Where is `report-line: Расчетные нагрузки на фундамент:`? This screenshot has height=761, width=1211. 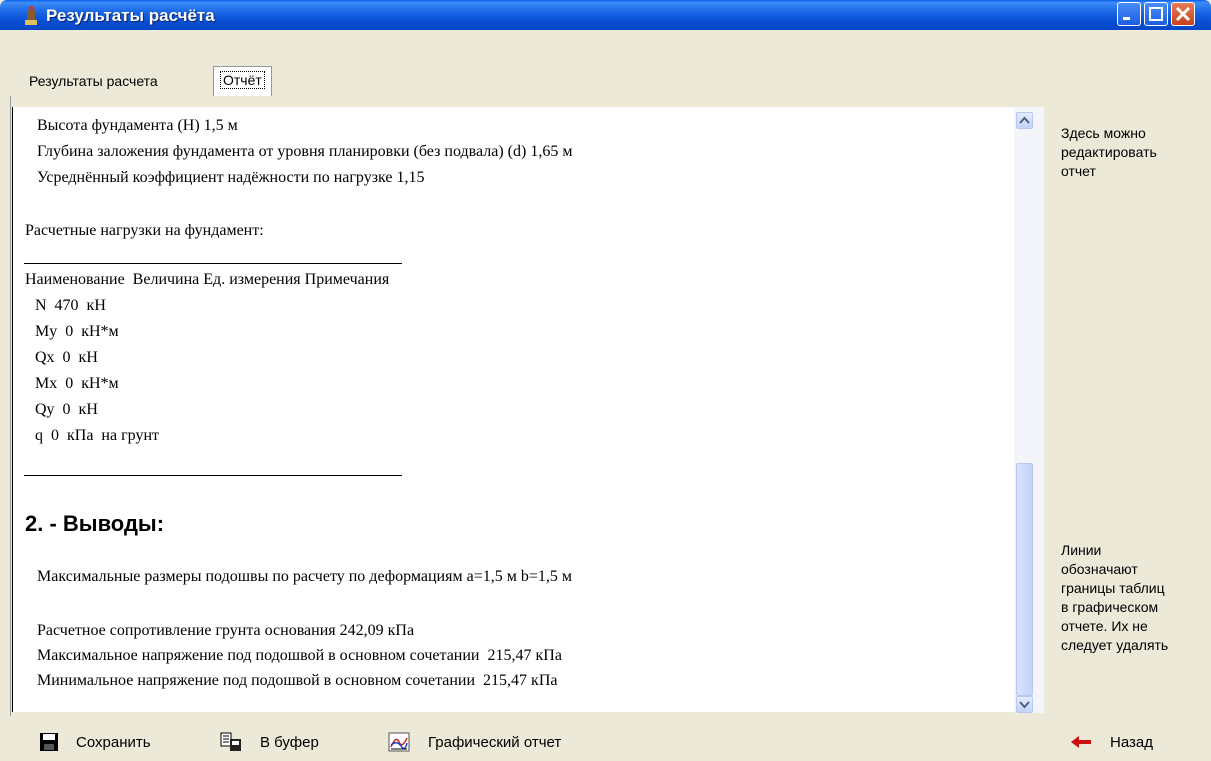 report-line: Расчетные нагрузки на фундамент: is located at coordinates (144, 230).